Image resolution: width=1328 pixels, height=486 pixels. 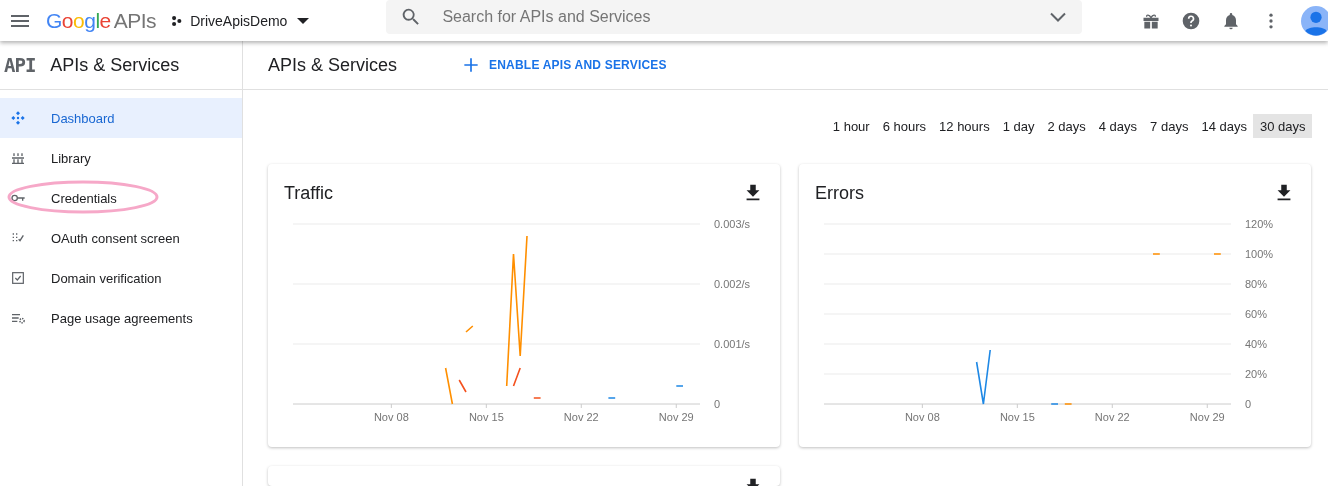 What do you see at coordinates (904, 126) in the screenshot?
I see `time-range-button: 6 hours` at bounding box center [904, 126].